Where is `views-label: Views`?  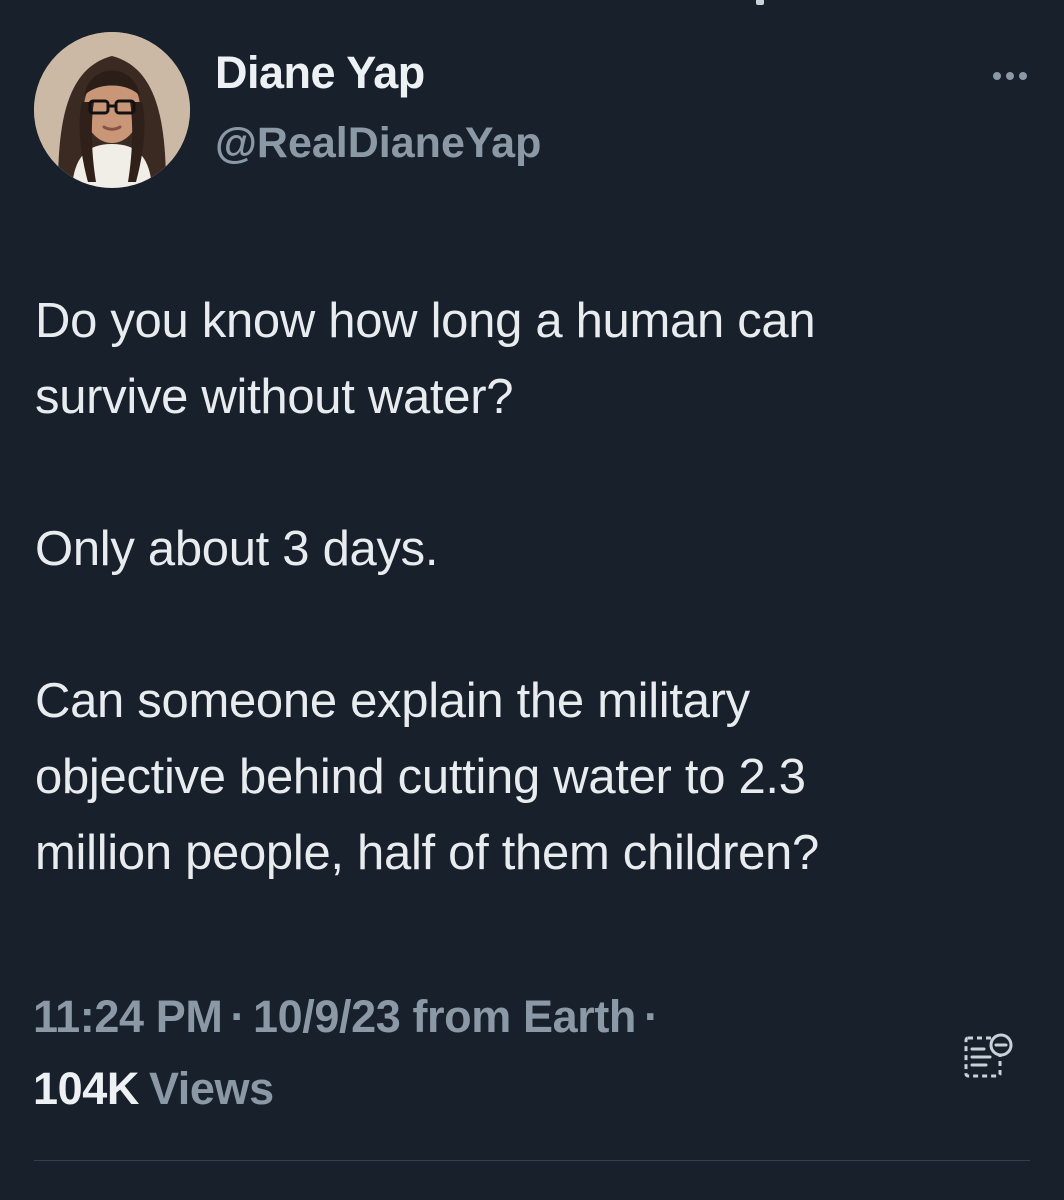 views-label: Views is located at coordinates (211, 1088).